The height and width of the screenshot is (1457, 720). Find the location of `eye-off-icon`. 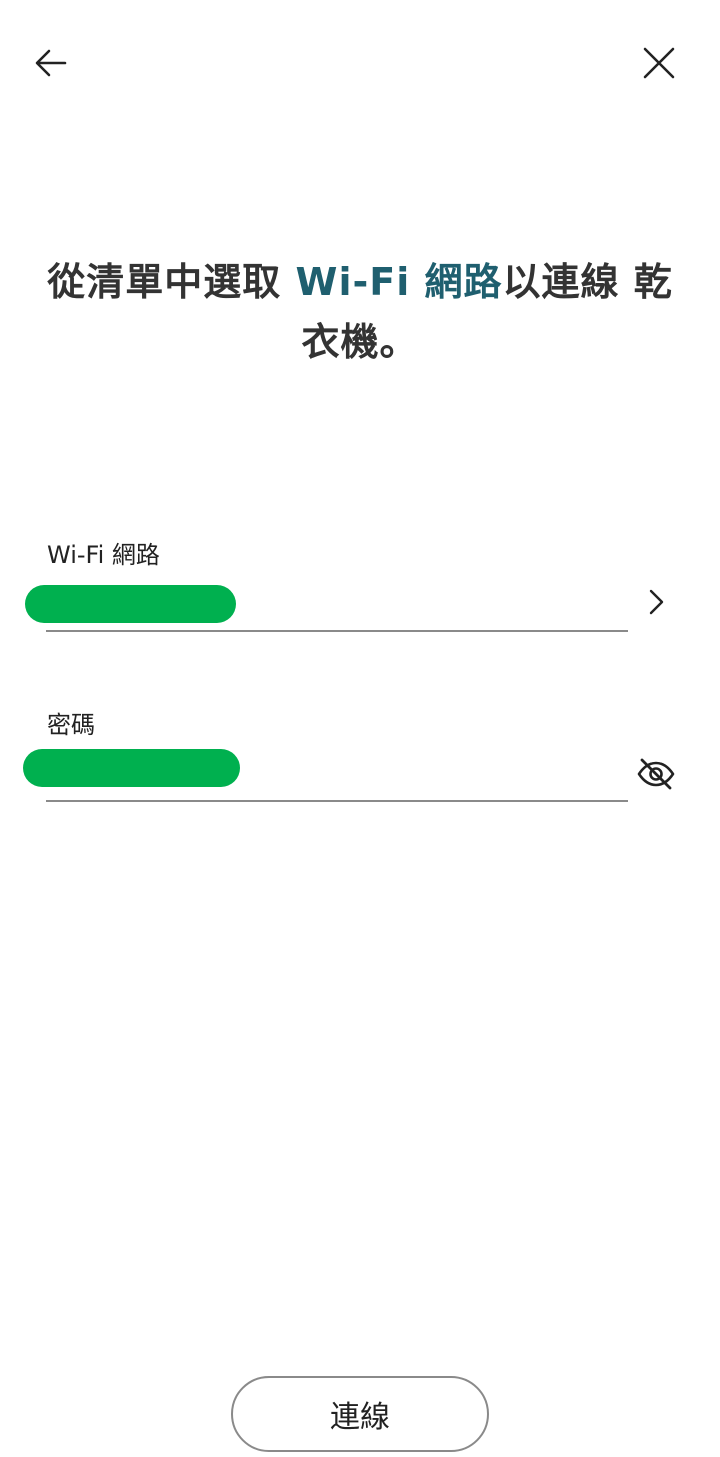

eye-off-icon is located at coordinates (656, 774).